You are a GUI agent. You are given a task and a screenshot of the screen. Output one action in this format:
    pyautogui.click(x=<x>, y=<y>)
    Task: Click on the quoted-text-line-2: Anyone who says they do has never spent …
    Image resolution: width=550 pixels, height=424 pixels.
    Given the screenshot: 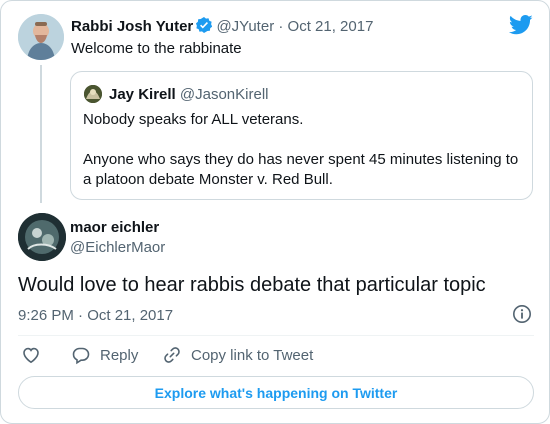 What is the action you would take?
    pyautogui.click(x=301, y=169)
    